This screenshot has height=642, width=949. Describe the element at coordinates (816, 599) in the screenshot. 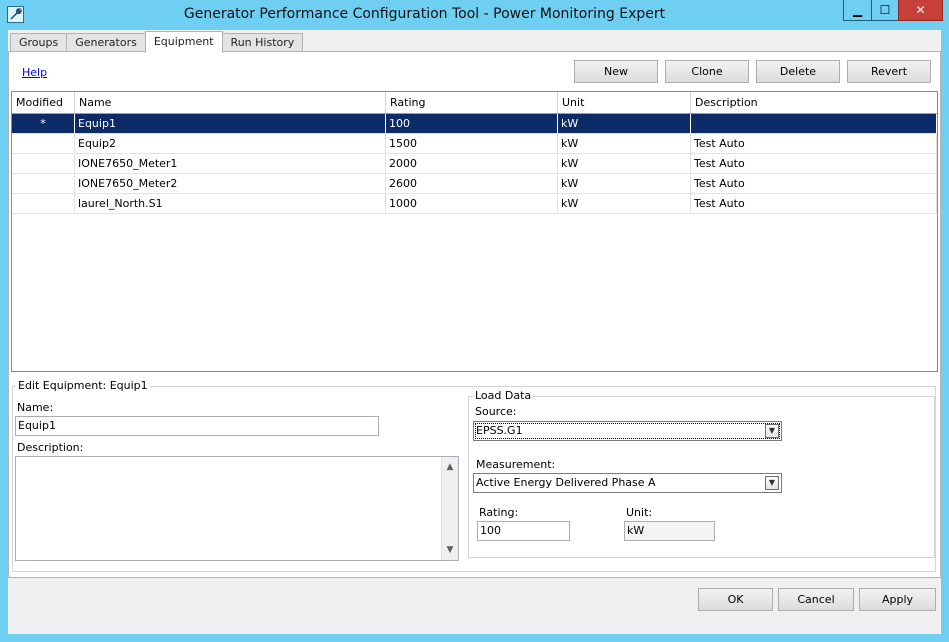

I see `cancel-button: Cancel` at that location.